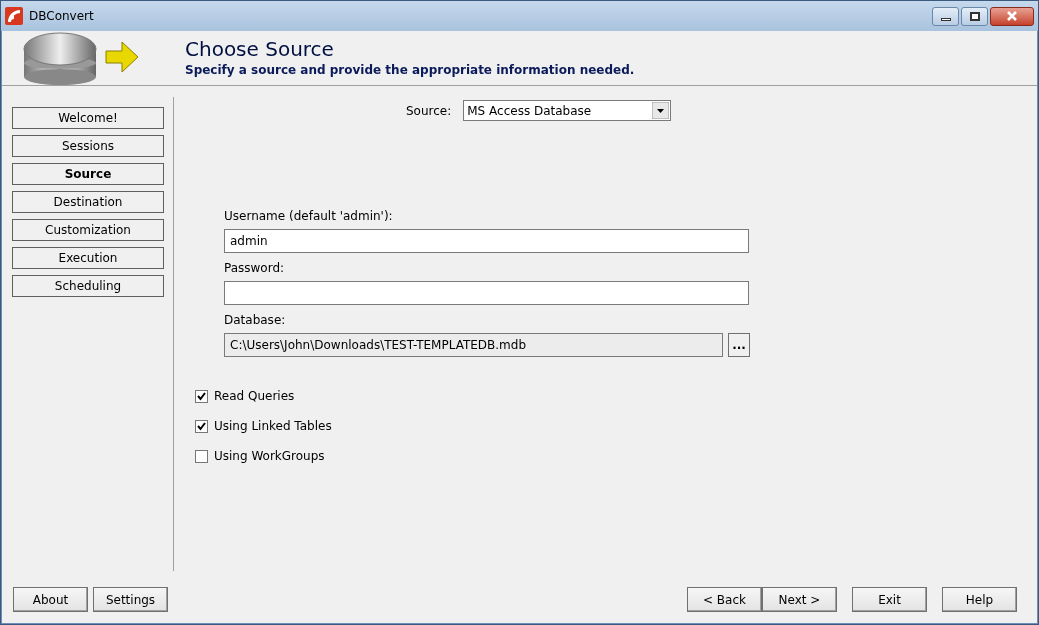 The height and width of the screenshot is (625, 1039). Describe the element at coordinates (567, 110) in the screenshot. I see `source-dropdown: MS Access Database` at that location.